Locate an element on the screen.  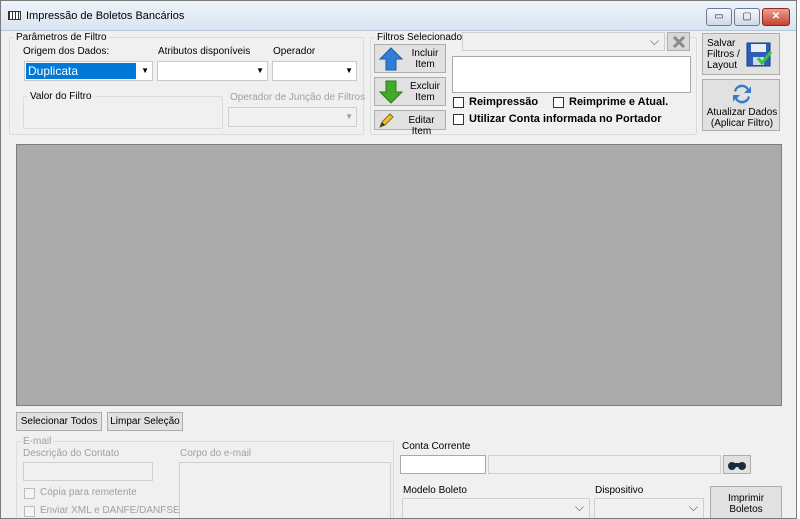
use-account-label: Utilizar Conta informada no Portador is located at coordinates (565, 119).